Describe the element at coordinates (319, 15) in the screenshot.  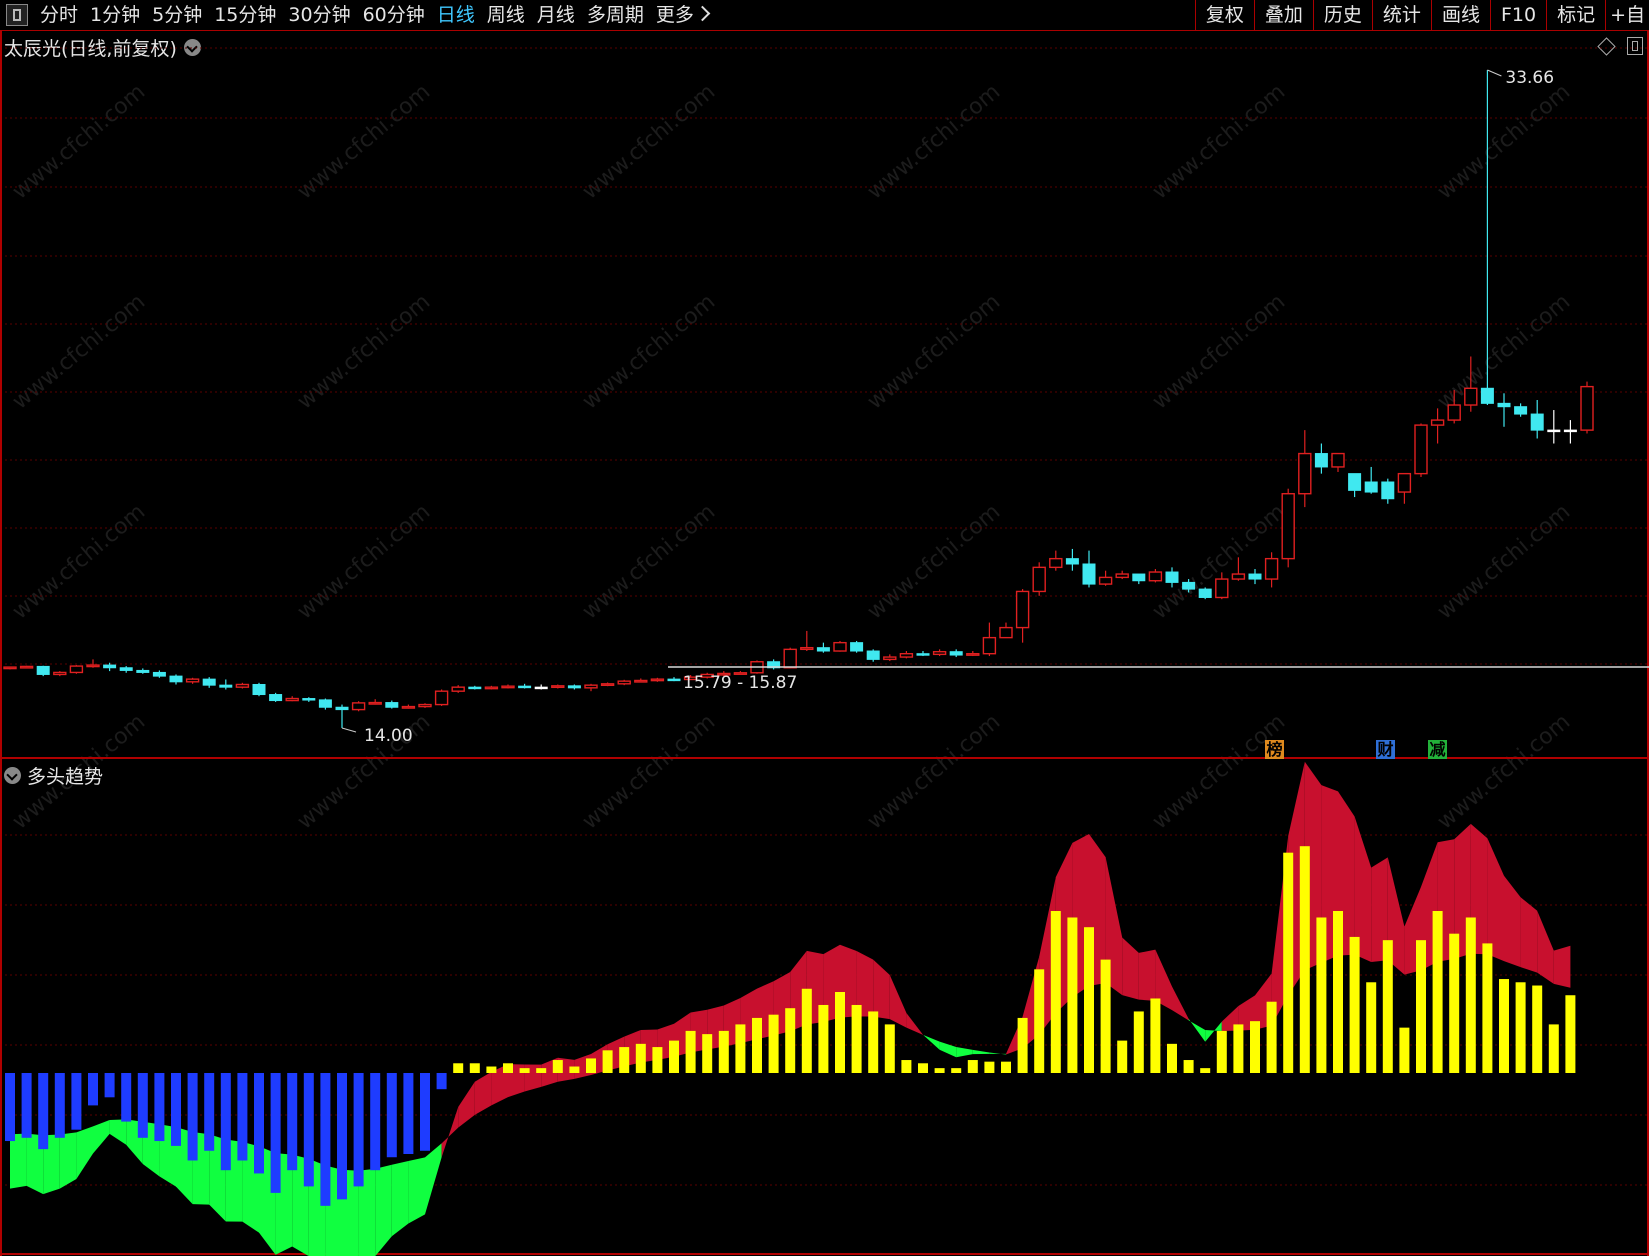
I see `period-tab: 30分钟` at that location.